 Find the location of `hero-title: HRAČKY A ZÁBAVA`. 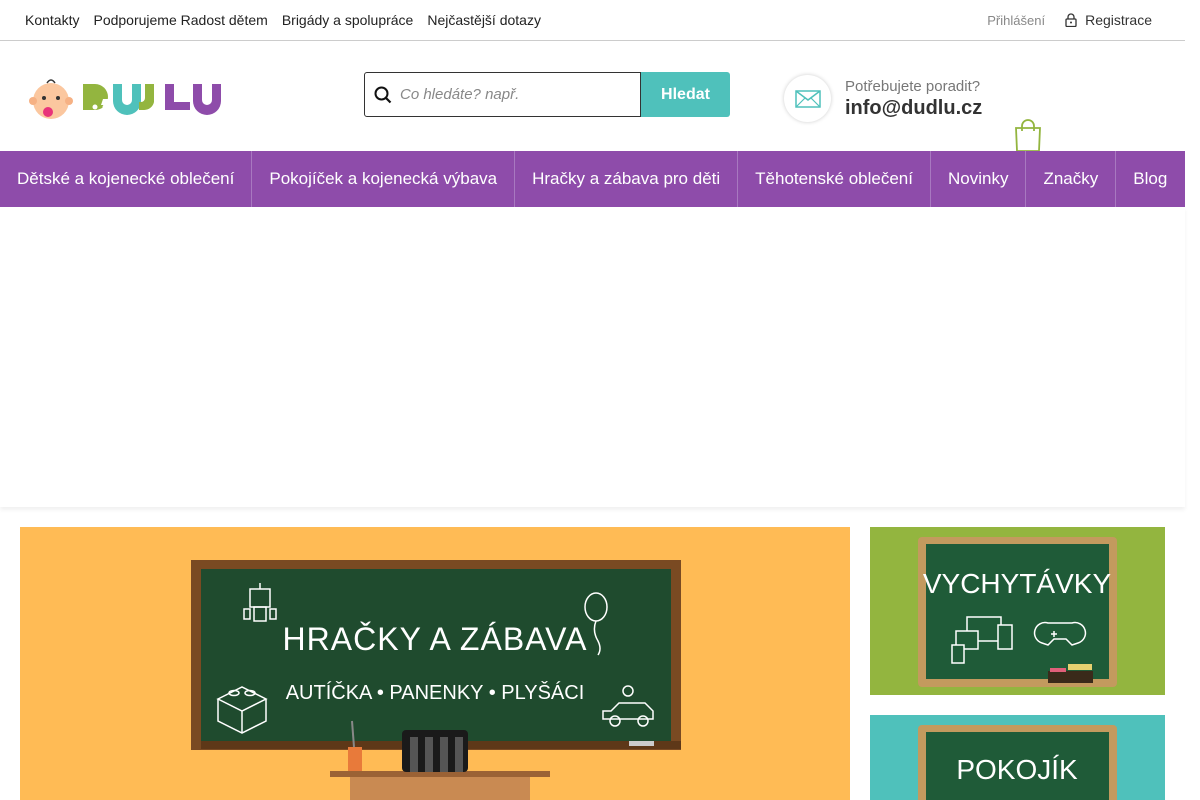

hero-title: HRAČKY A ZÁBAVA is located at coordinates (435, 639).